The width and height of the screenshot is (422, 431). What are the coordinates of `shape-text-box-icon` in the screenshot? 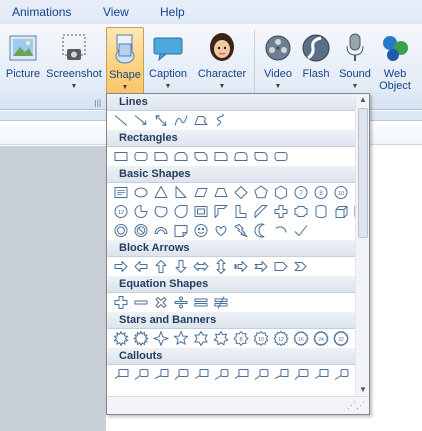 It's located at (121, 192).